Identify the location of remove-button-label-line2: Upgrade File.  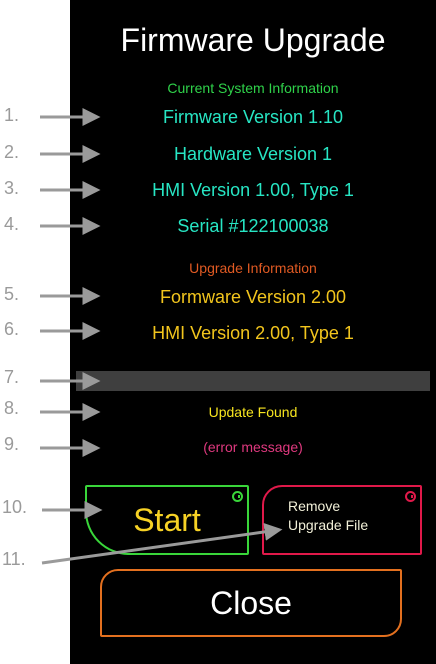
(328, 525).